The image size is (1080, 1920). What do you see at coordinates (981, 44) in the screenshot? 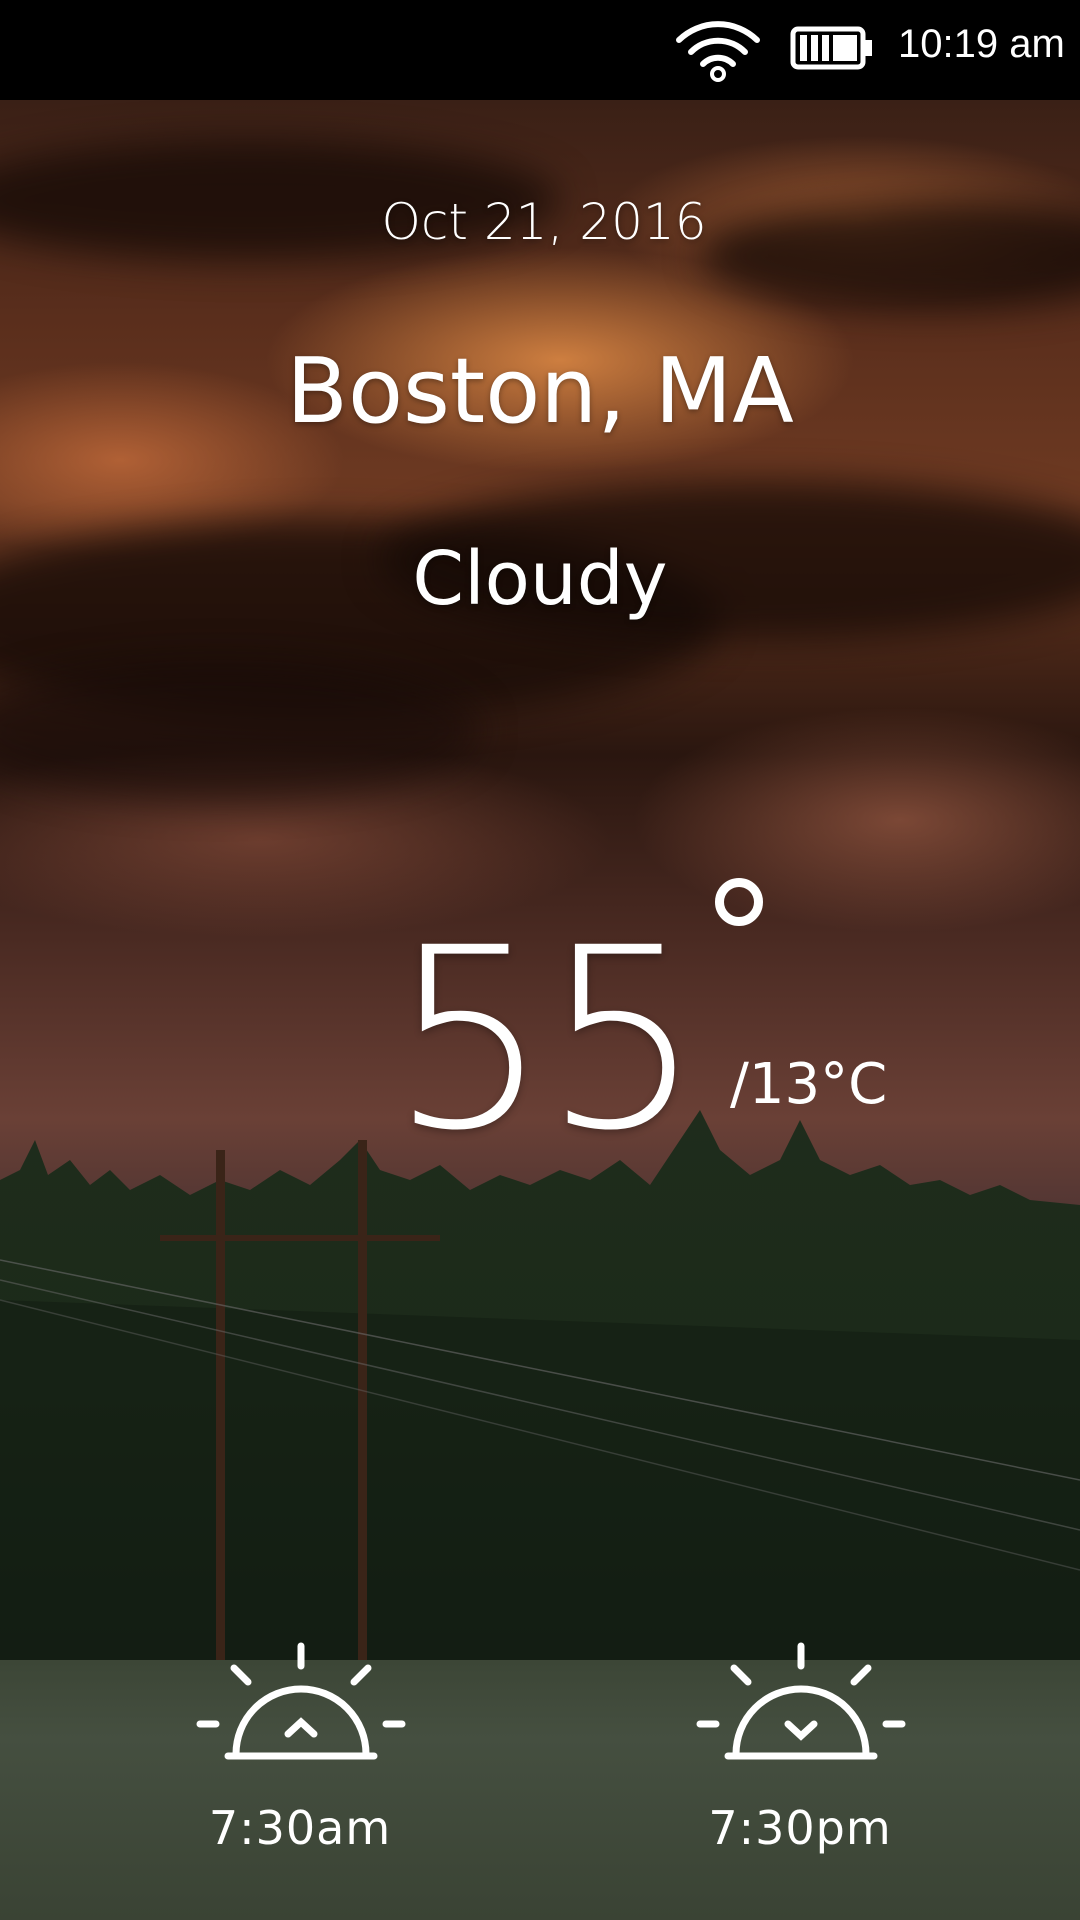
I see `status-time: 10:19 am` at bounding box center [981, 44].